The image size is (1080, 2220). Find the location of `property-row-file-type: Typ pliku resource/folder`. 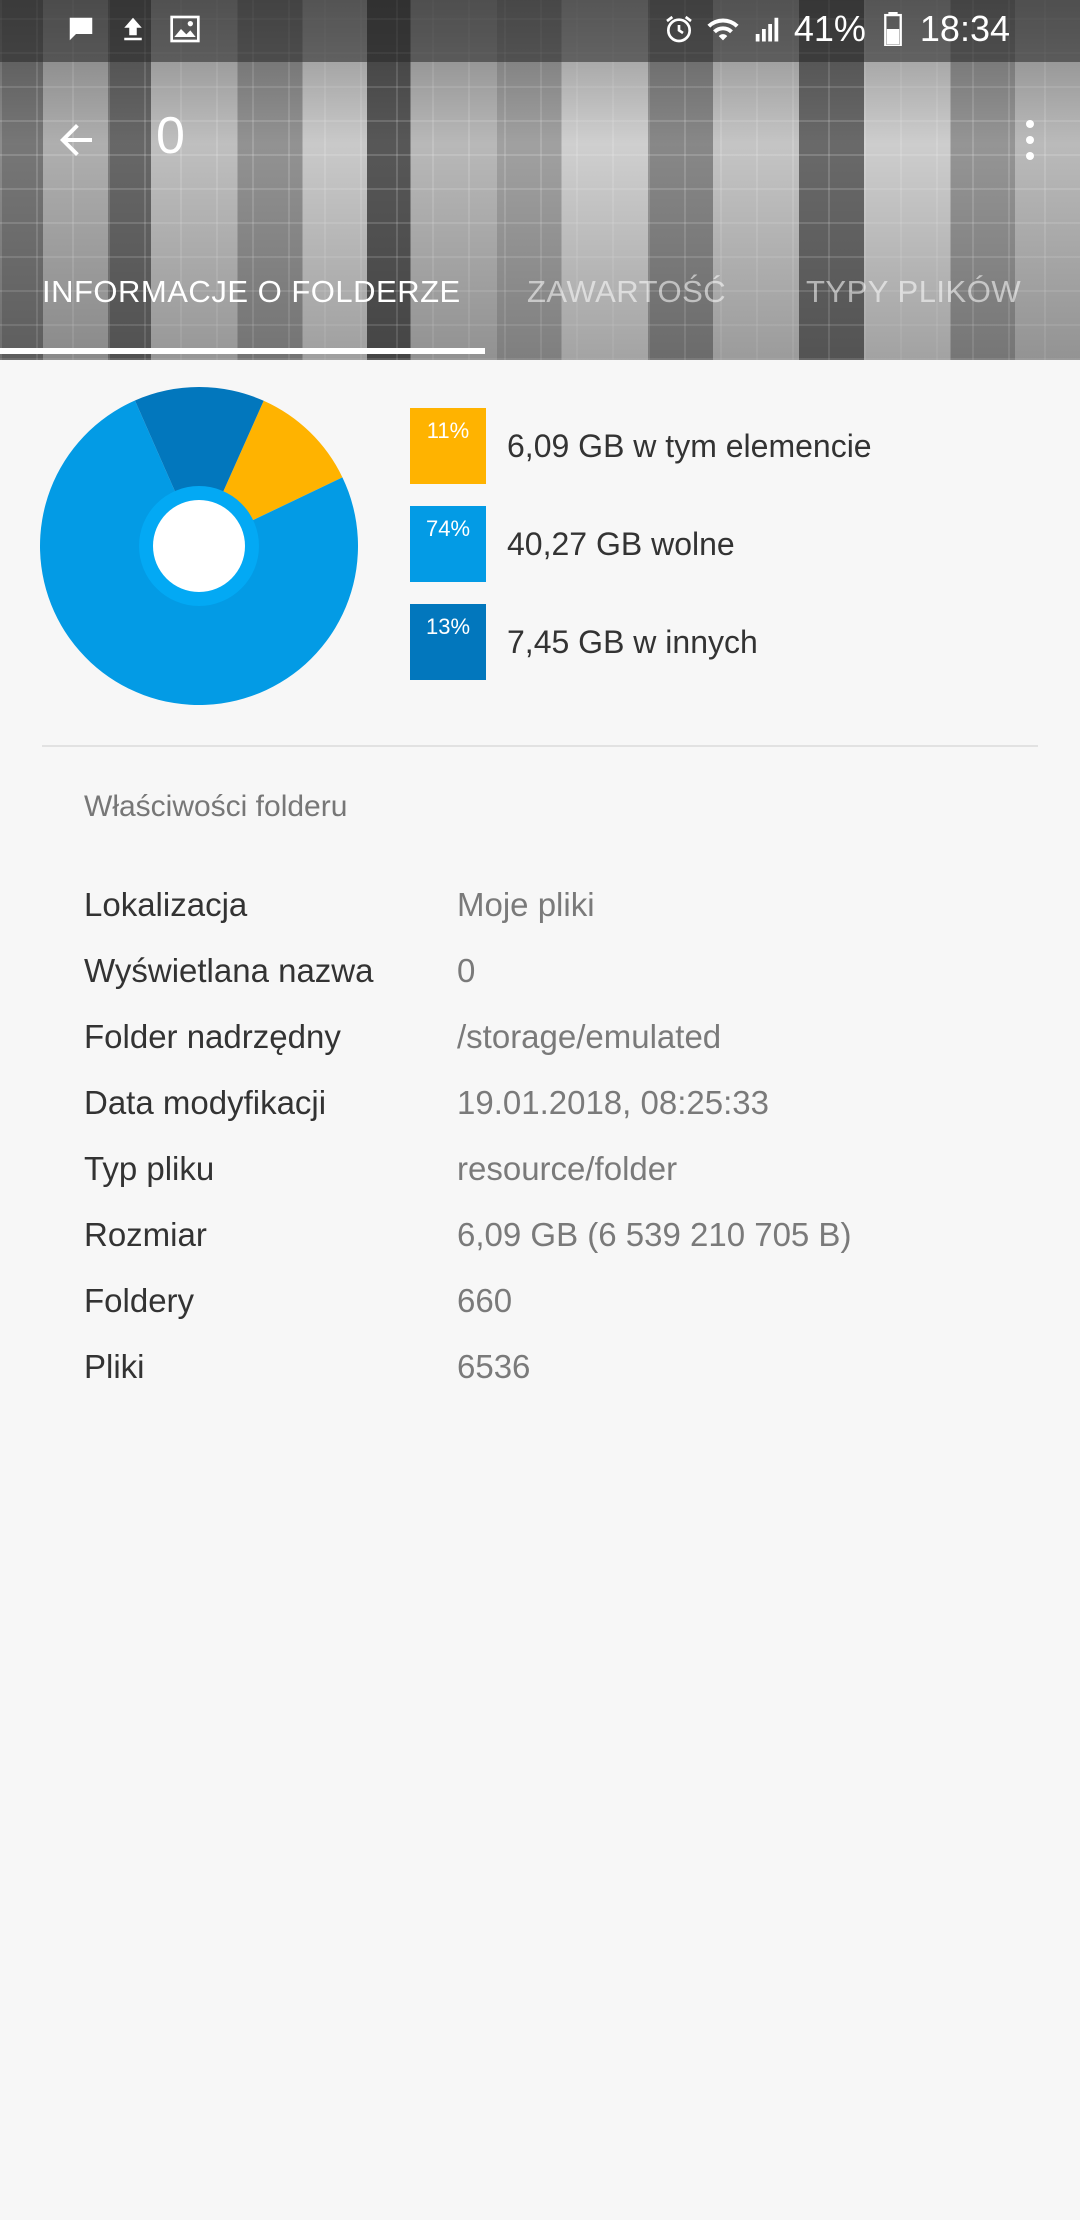

property-row-file-type: Typ pliku resource/folder is located at coordinates (540, 1180).